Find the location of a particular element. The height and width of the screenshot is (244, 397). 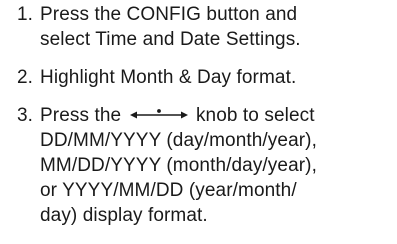

step-number: 1. is located at coordinates (25, 14).